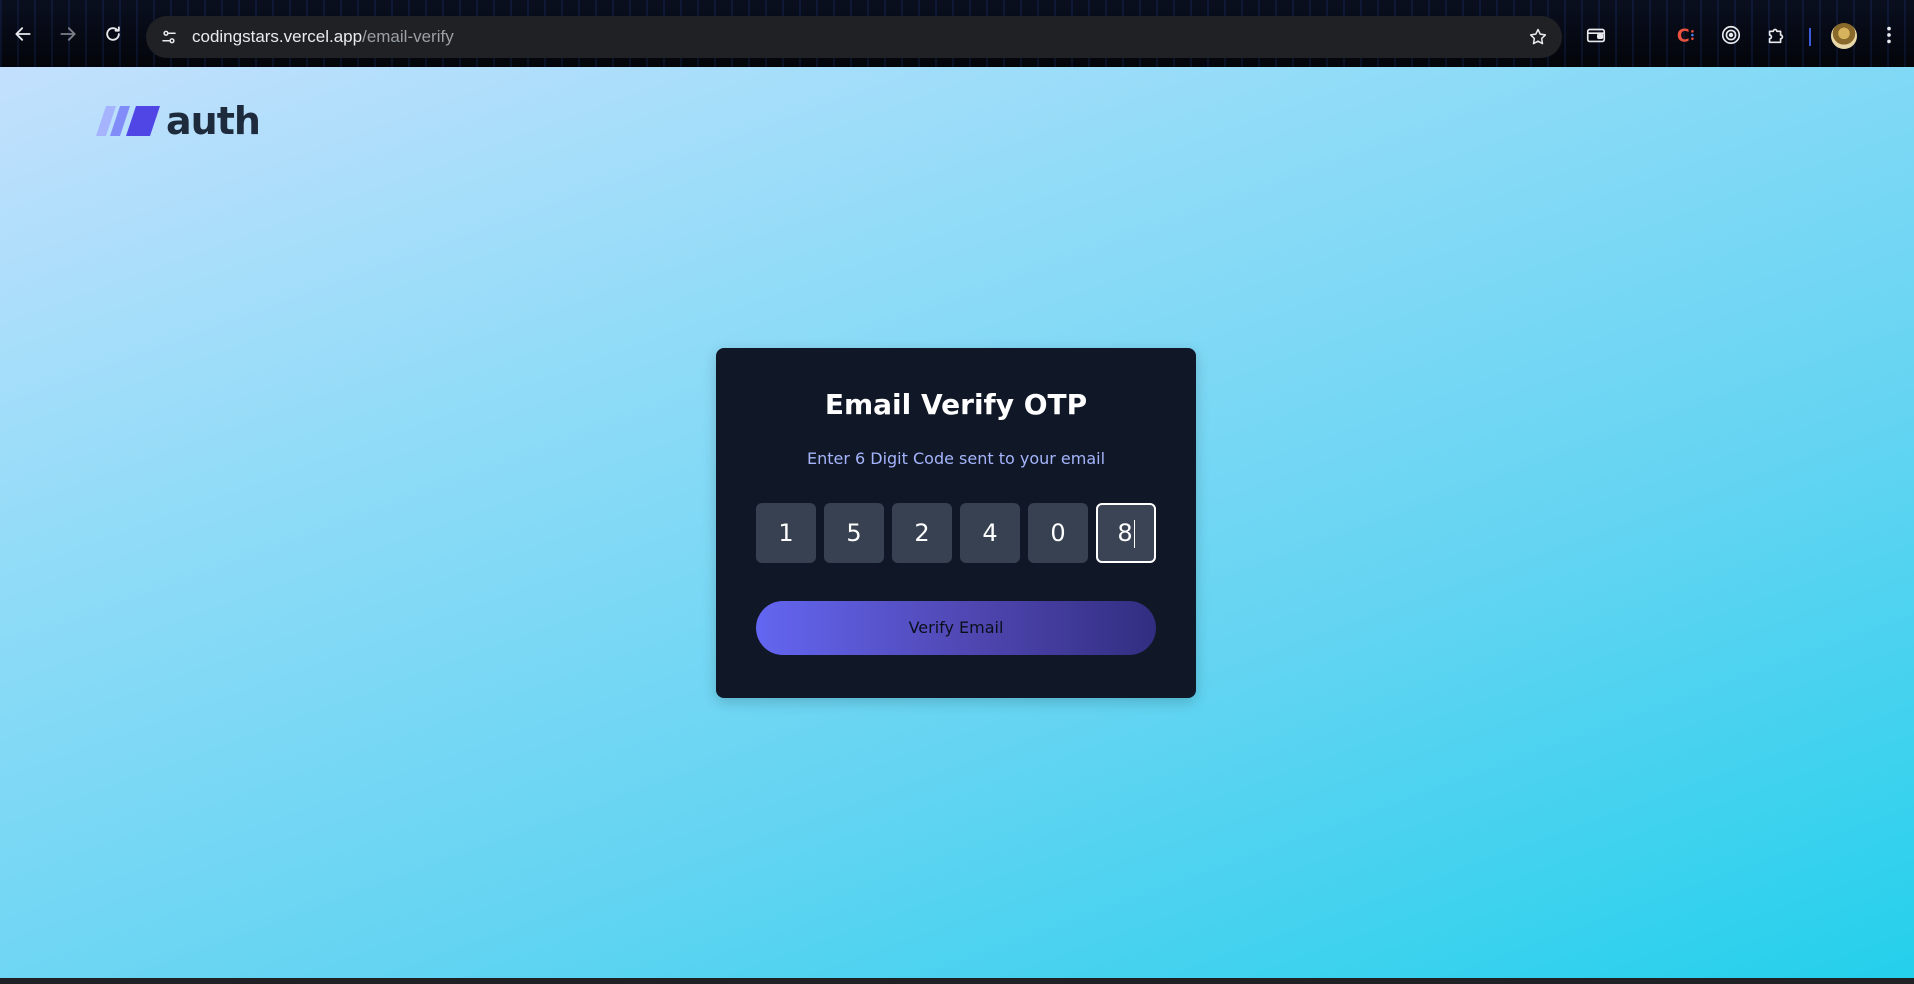  What do you see at coordinates (1810, 37) in the screenshot?
I see `toolbar-divider` at bounding box center [1810, 37].